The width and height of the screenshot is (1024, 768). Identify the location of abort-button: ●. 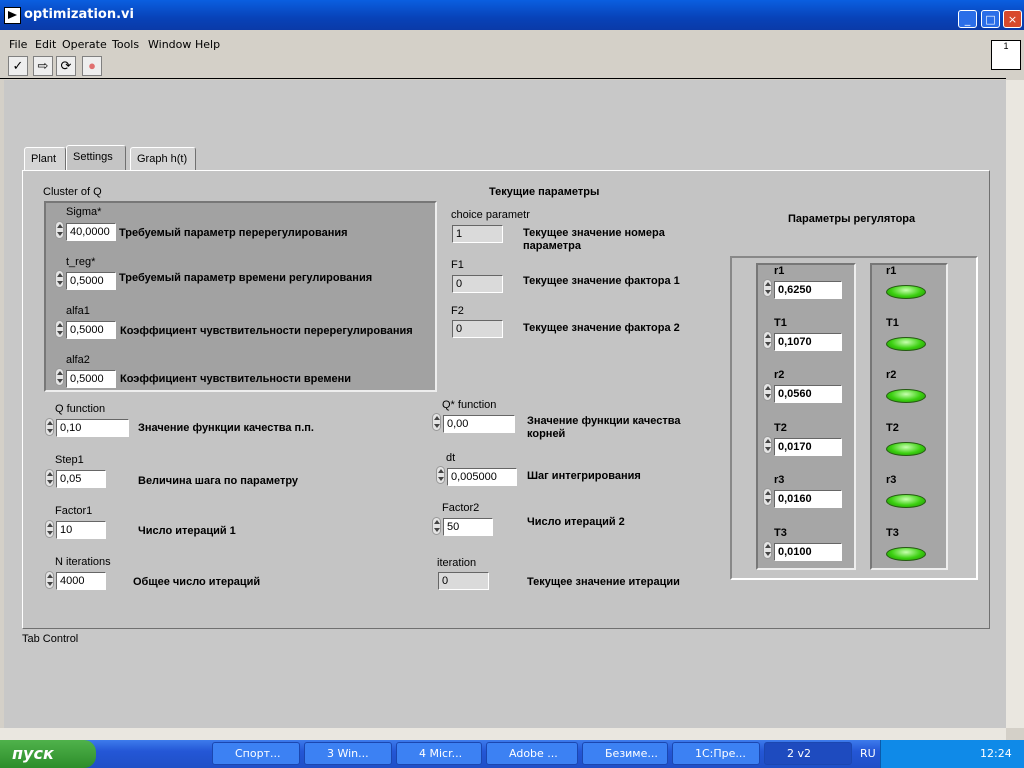
(92, 66).